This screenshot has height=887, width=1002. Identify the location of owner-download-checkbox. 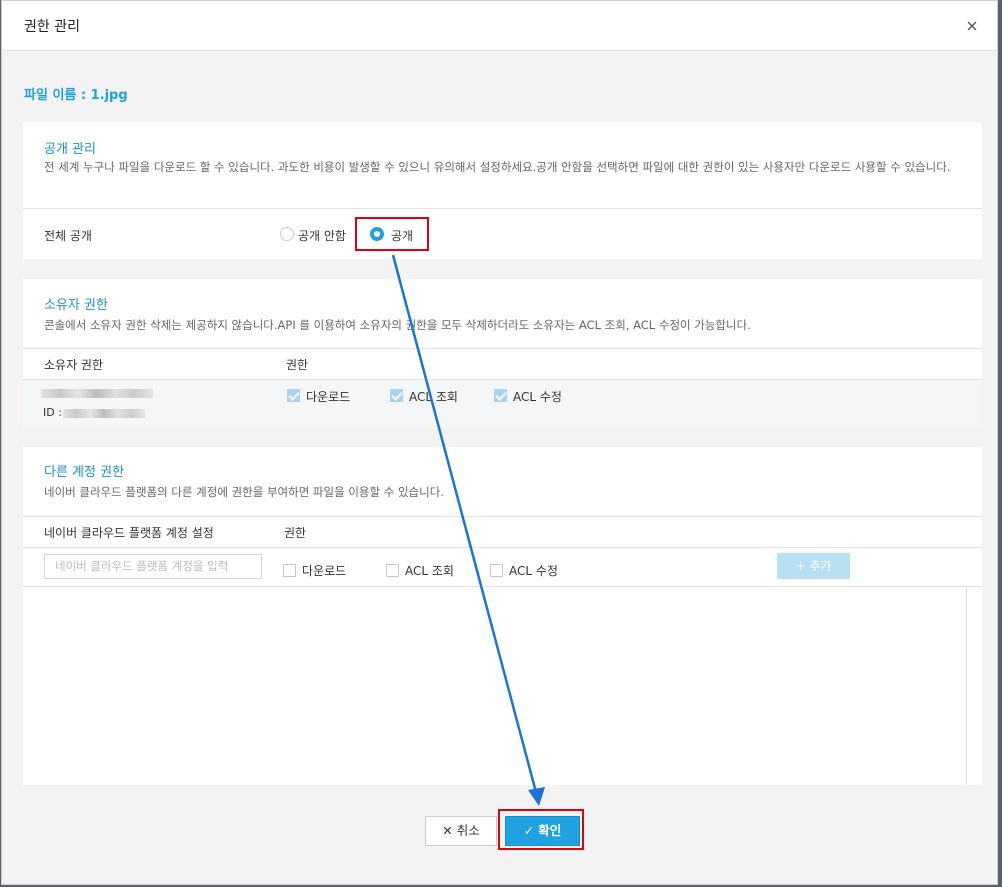
(293, 395).